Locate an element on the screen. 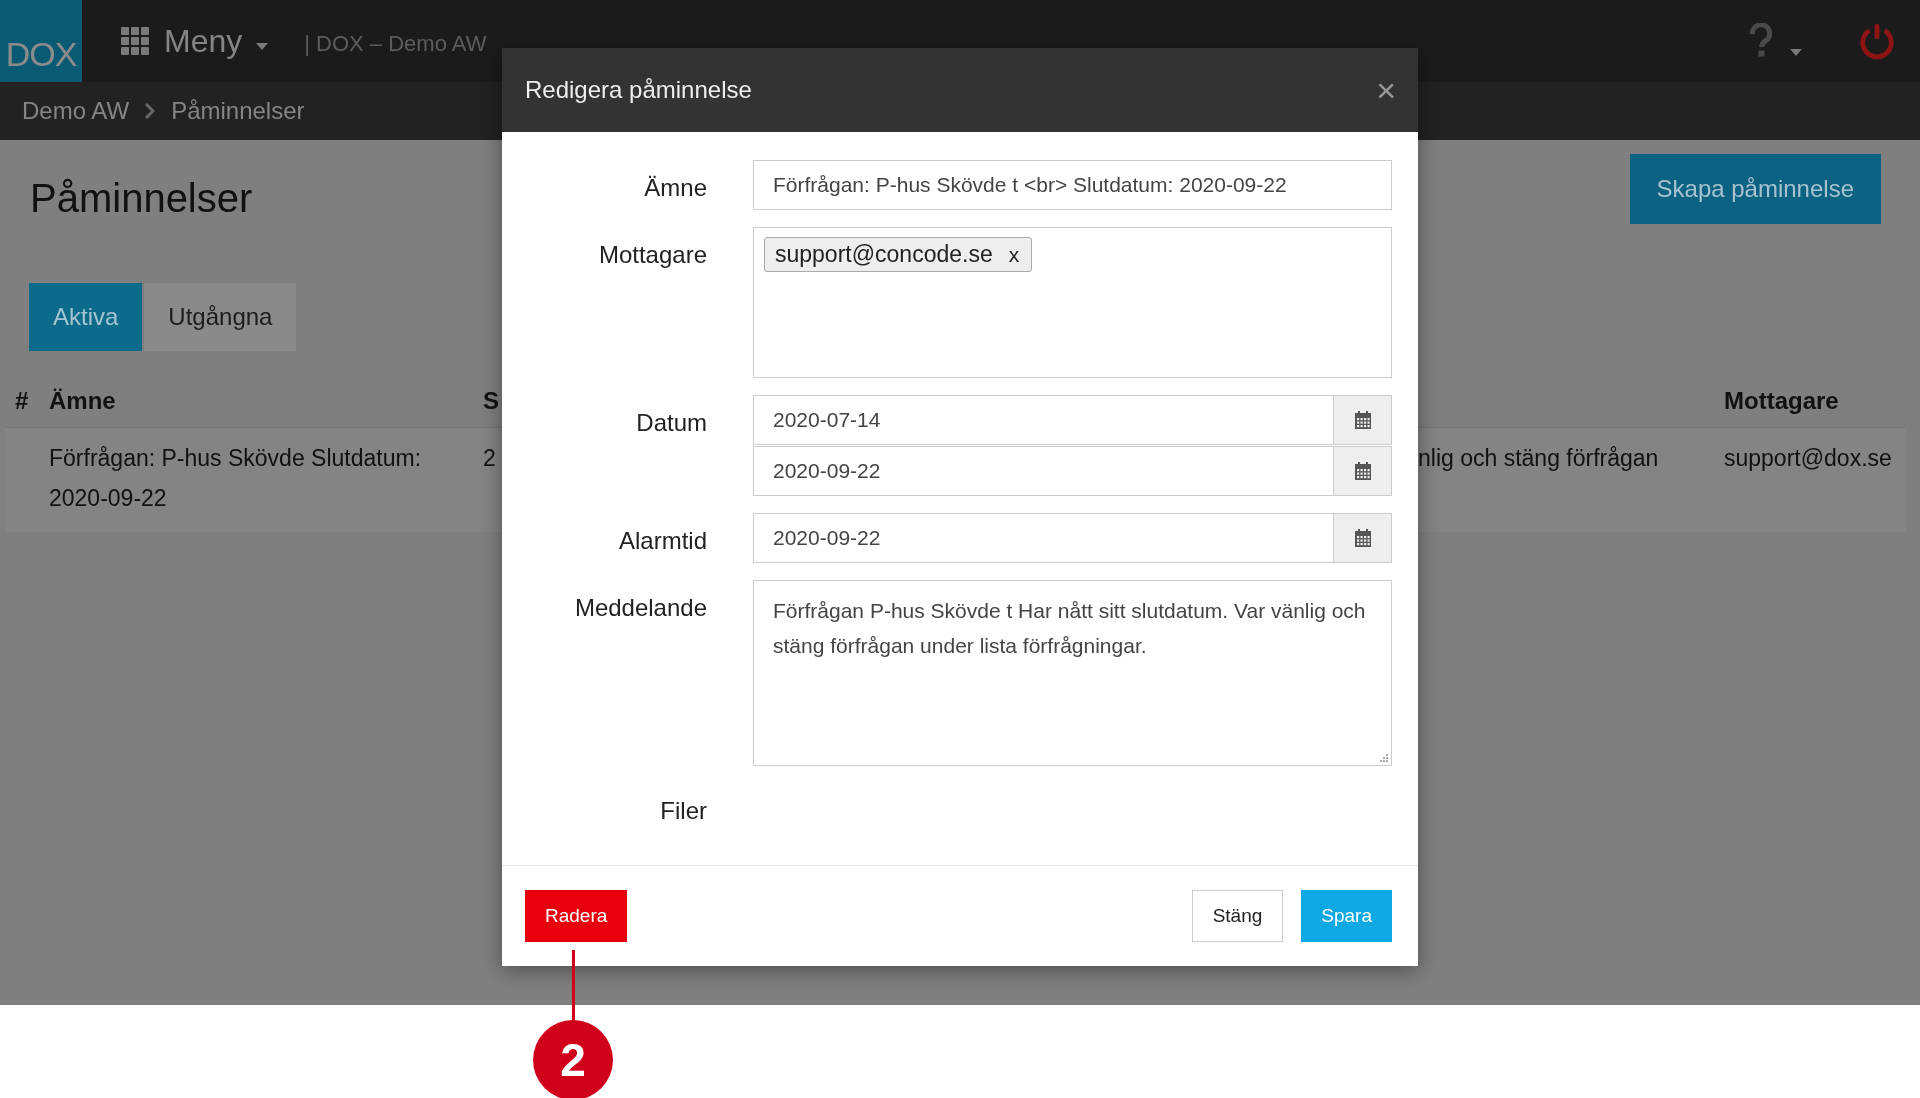 Image resolution: width=1920 pixels, height=1098 pixels. column-header: # is located at coordinates (22, 400).